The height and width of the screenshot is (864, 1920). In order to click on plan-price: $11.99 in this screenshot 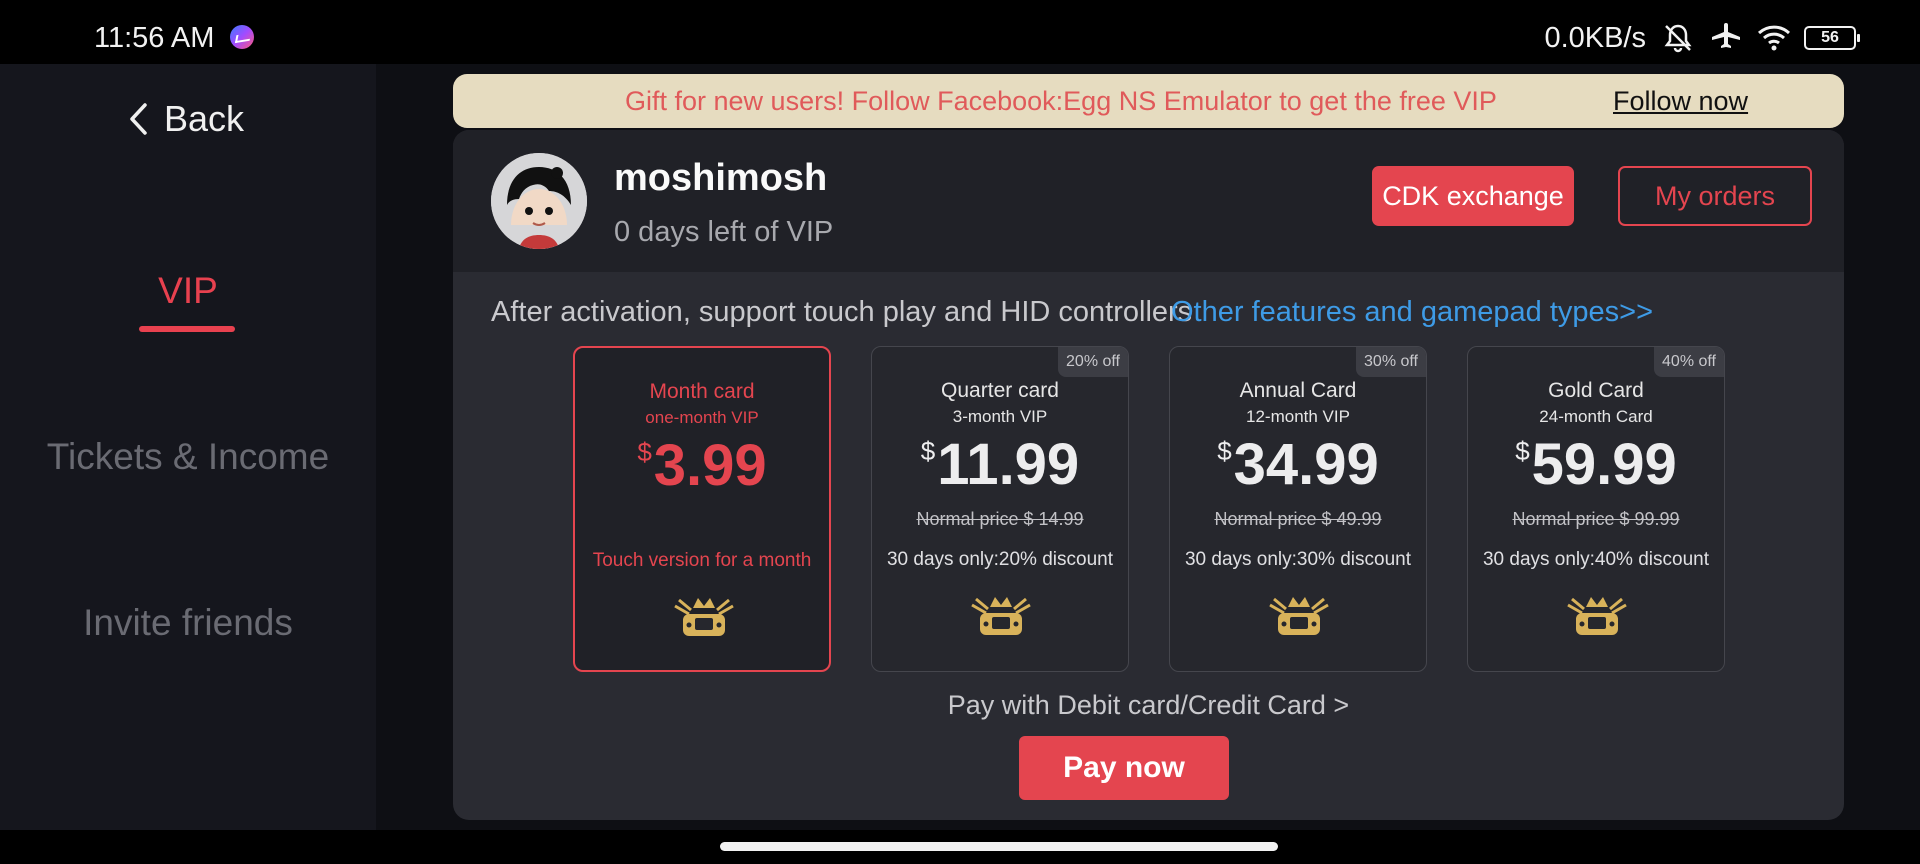, I will do `click(1000, 464)`.